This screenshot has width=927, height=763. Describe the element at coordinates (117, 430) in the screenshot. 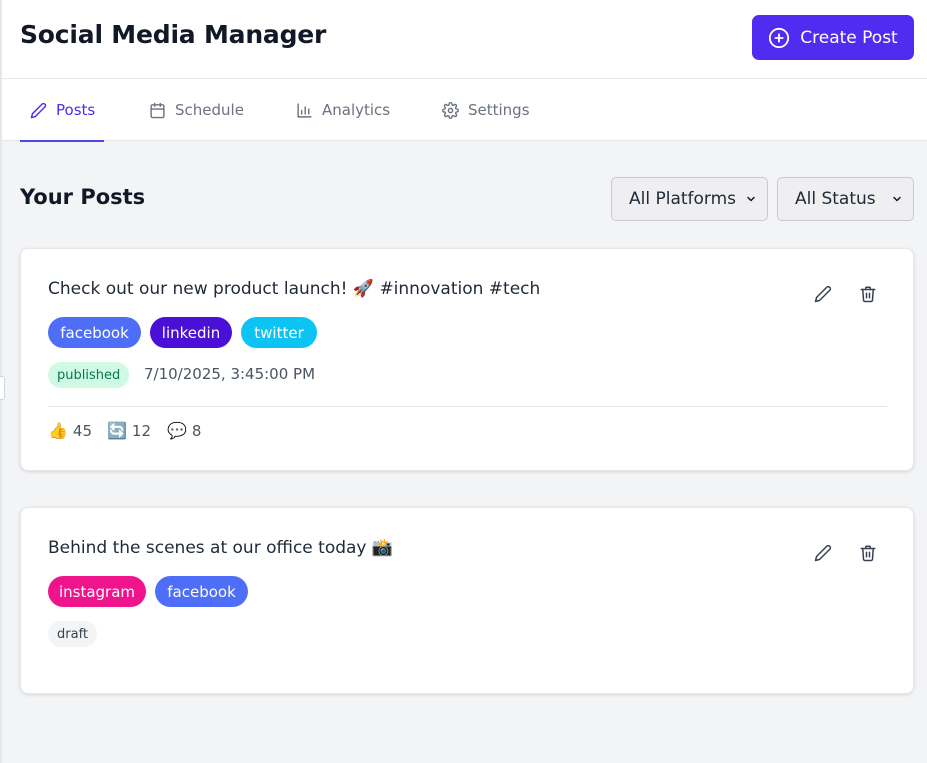

I see `repost-icon: 🔄` at that location.